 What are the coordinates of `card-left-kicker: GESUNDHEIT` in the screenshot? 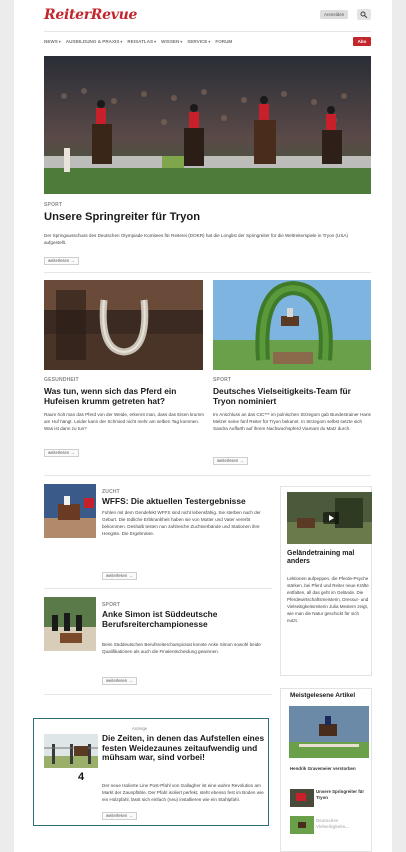 It's located at (61, 380).